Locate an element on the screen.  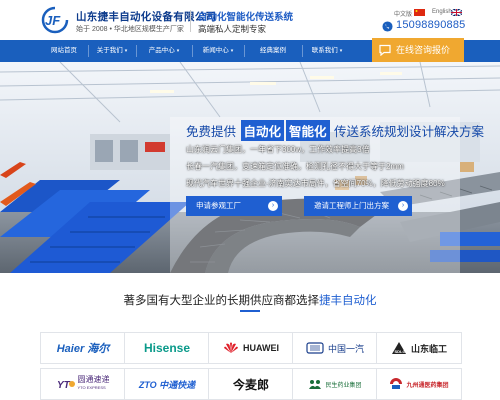
visit-factory-label: 申请参观工厂 is located at coordinates (218, 205).